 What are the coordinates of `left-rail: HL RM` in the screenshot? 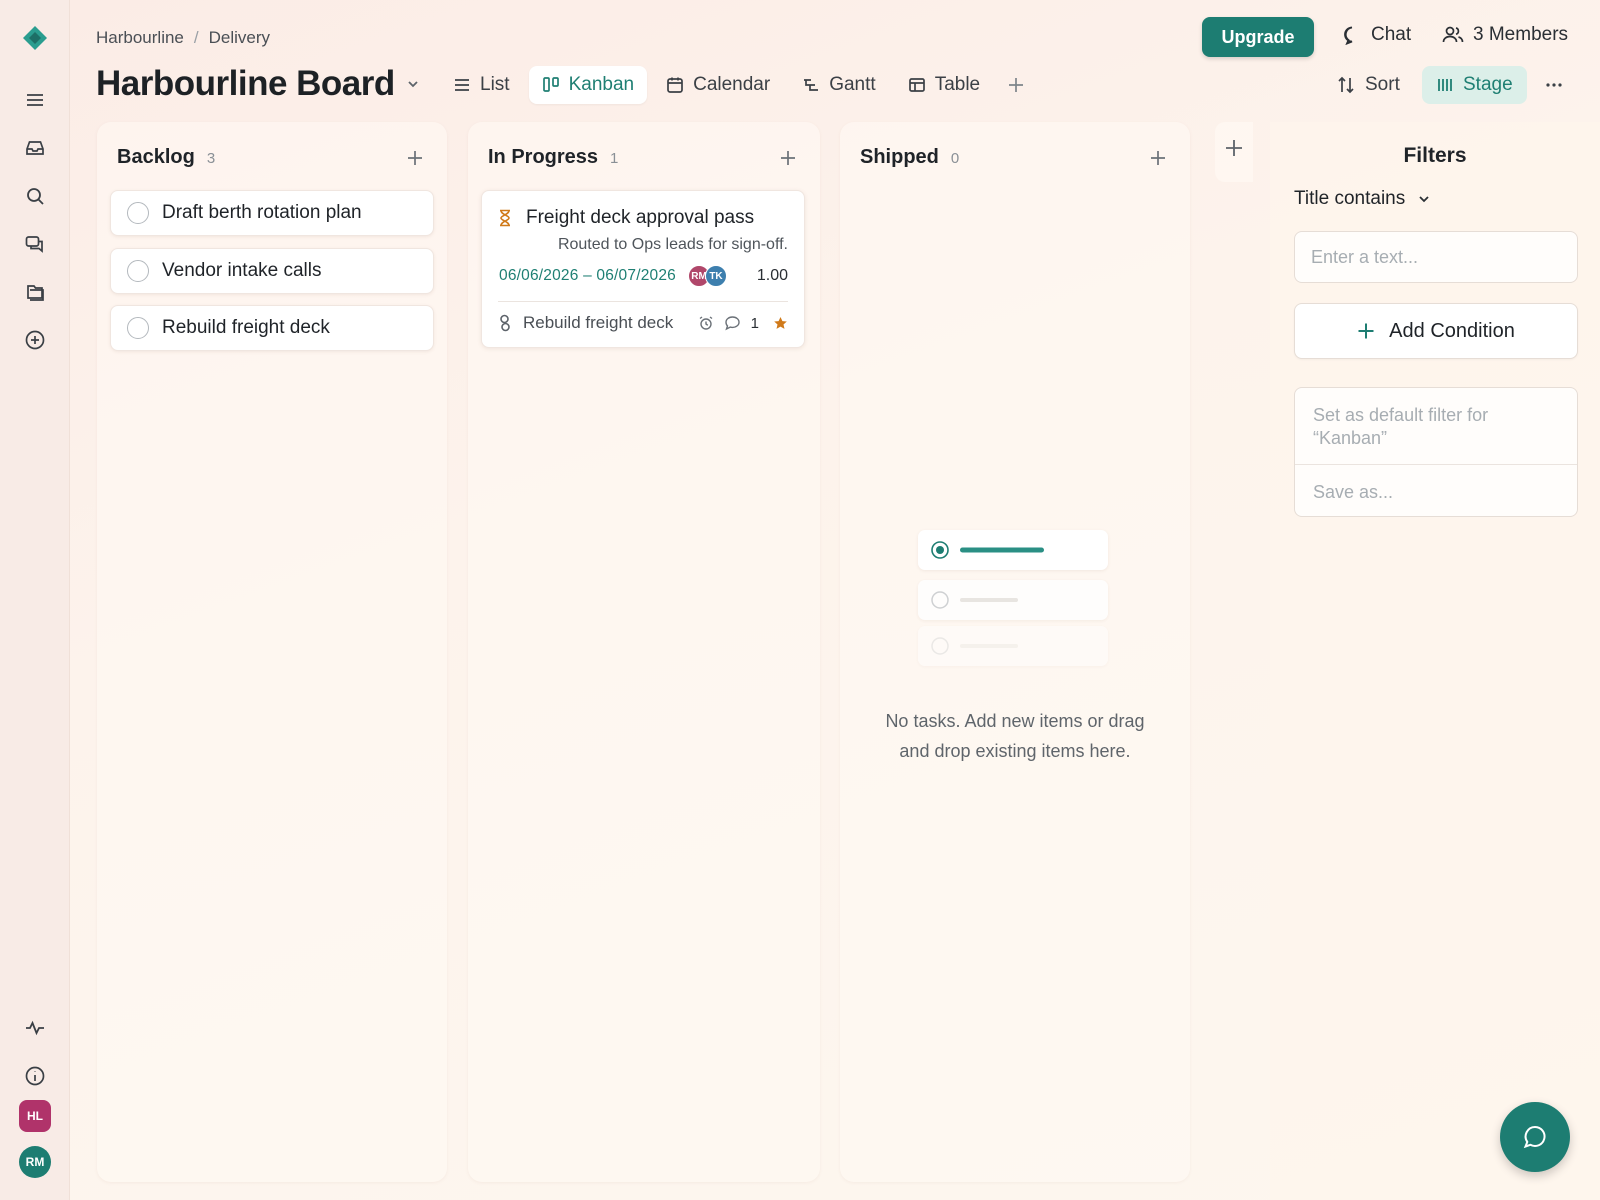 It's located at (35, 600).